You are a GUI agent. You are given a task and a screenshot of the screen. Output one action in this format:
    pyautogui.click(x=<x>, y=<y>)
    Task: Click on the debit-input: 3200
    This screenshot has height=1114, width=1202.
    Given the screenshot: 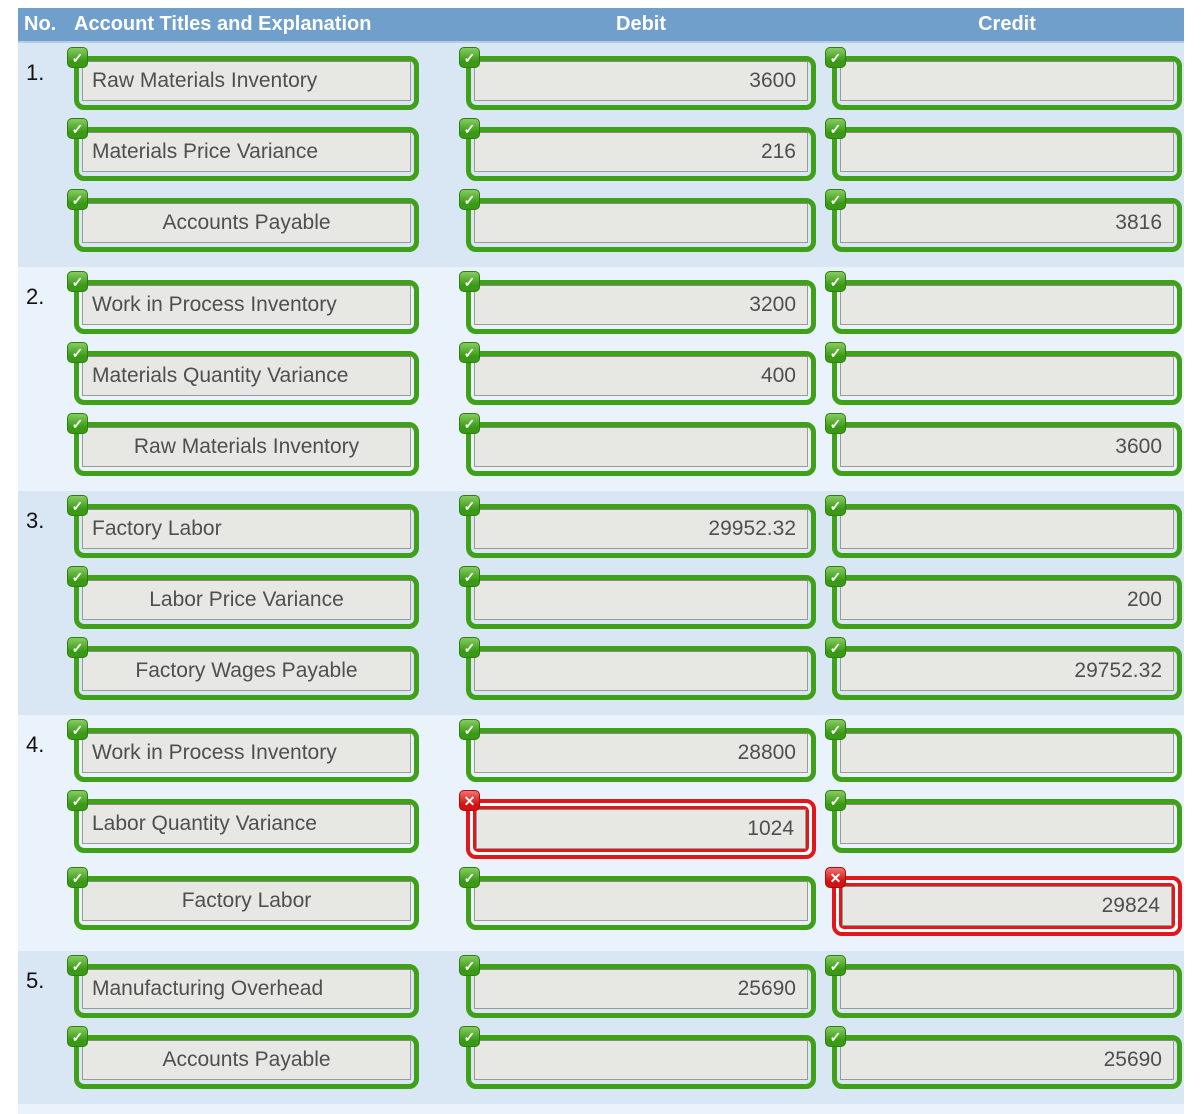 What is the action you would take?
    pyautogui.click(x=641, y=305)
    